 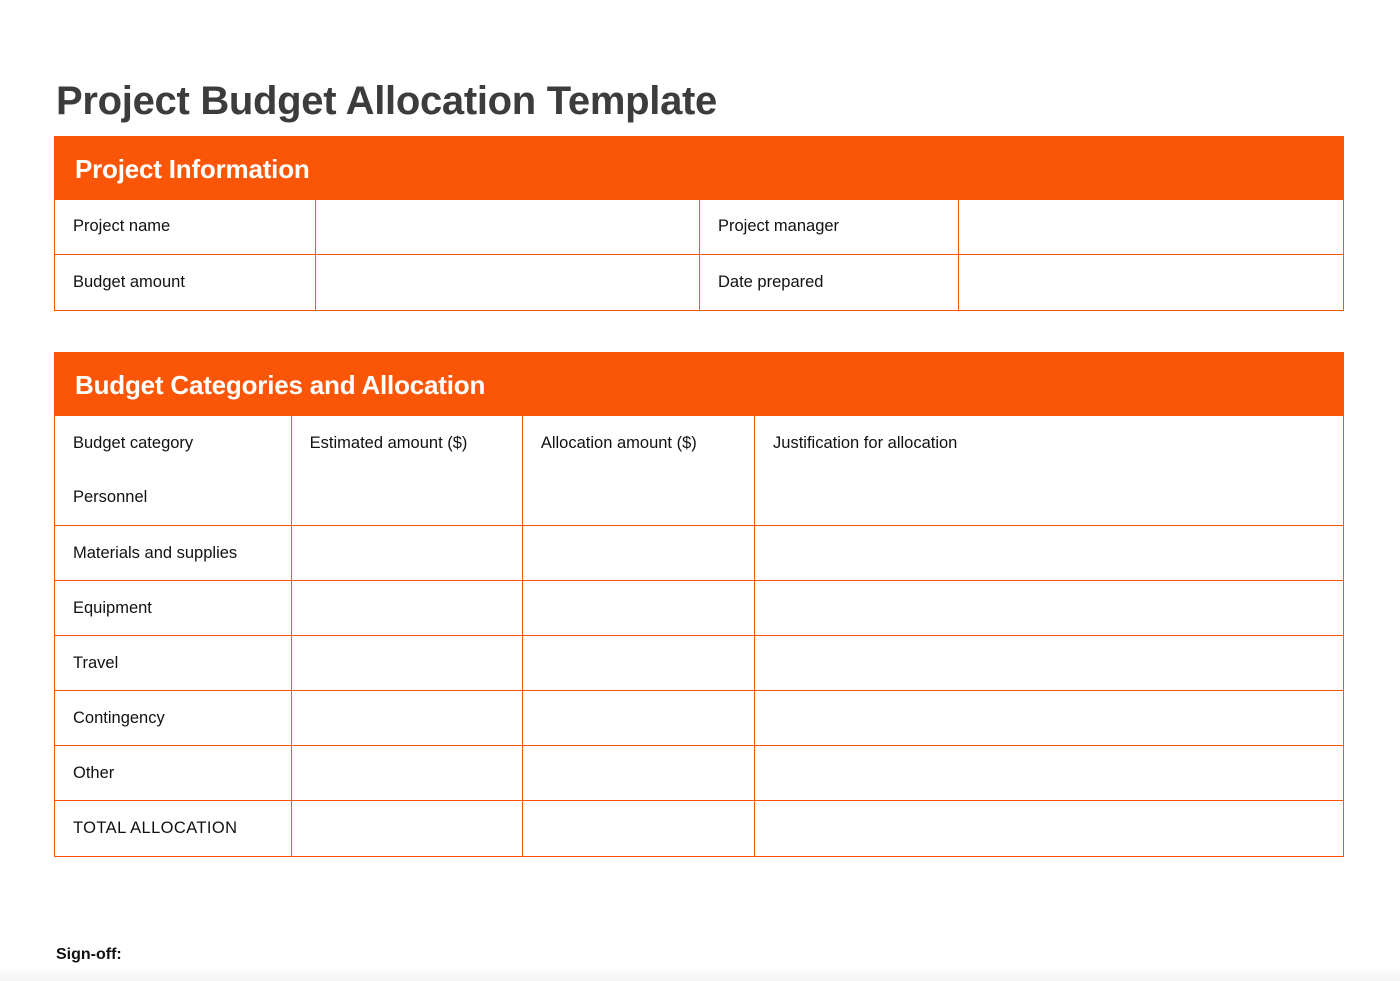 I want to click on estimated-amount-input-equipment, so click(x=406, y=608).